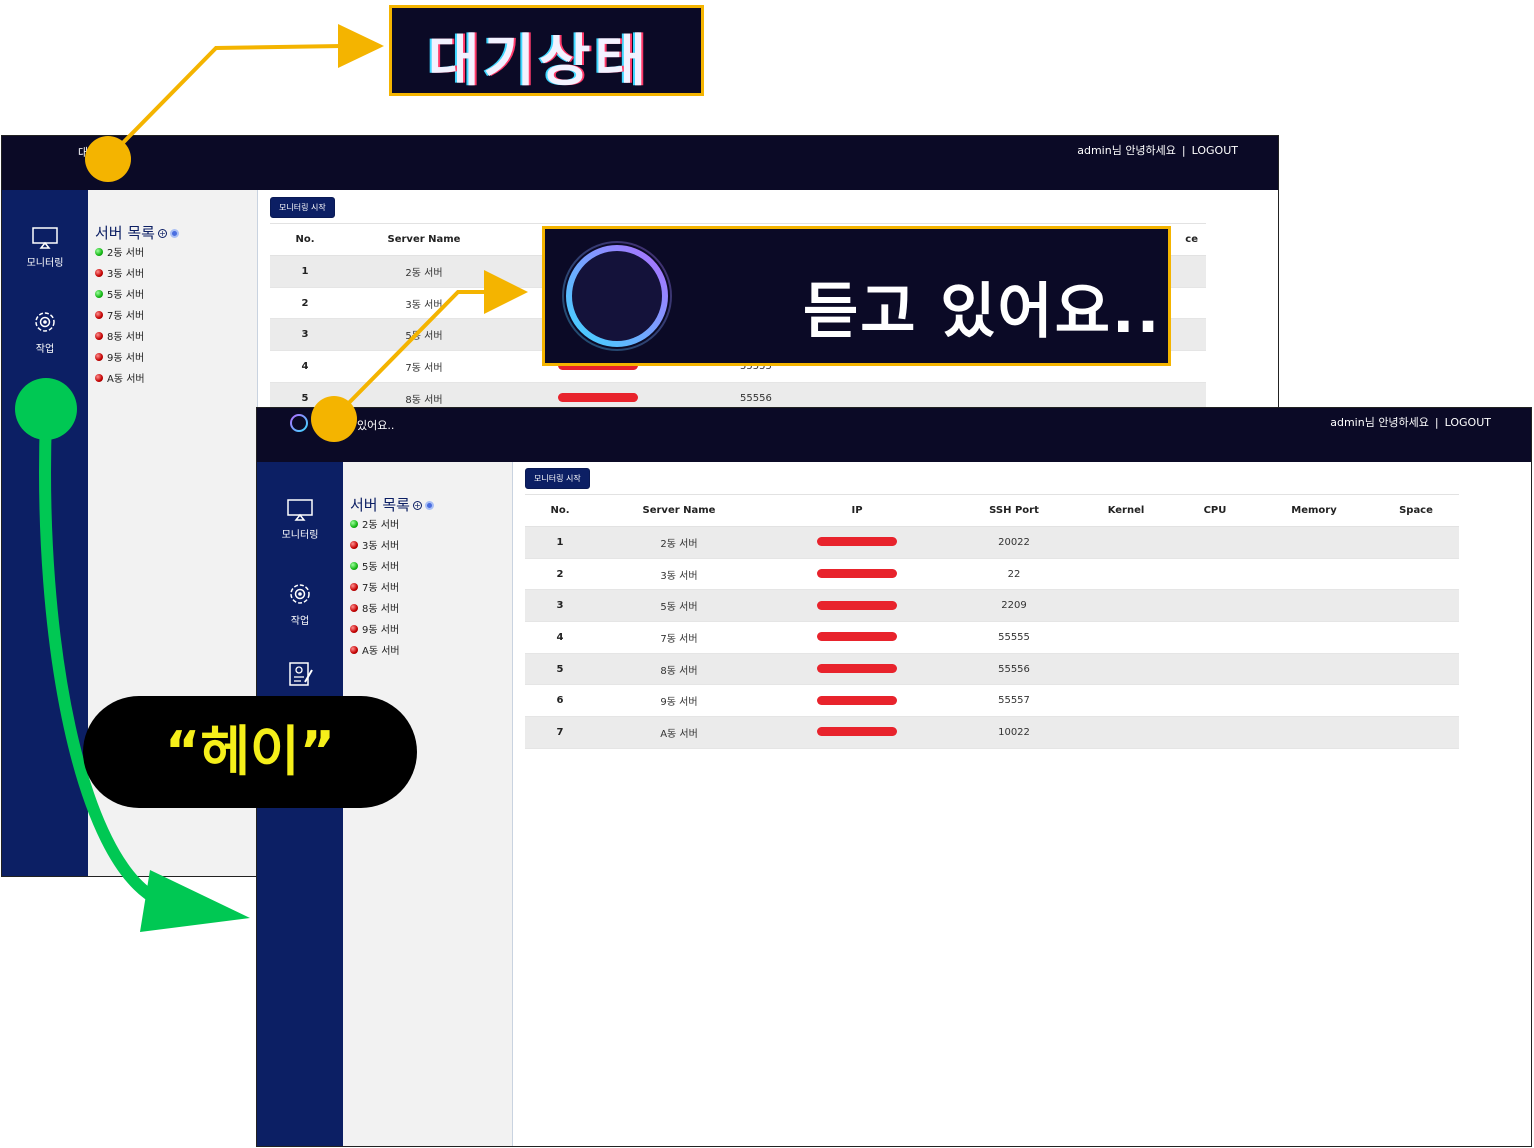 The height and width of the screenshot is (1148, 1534). What do you see at coordinates (856, 296) in the screenshot?
I see `listening-callout: 듣고 있어요..` at bounding box center [856, 296].